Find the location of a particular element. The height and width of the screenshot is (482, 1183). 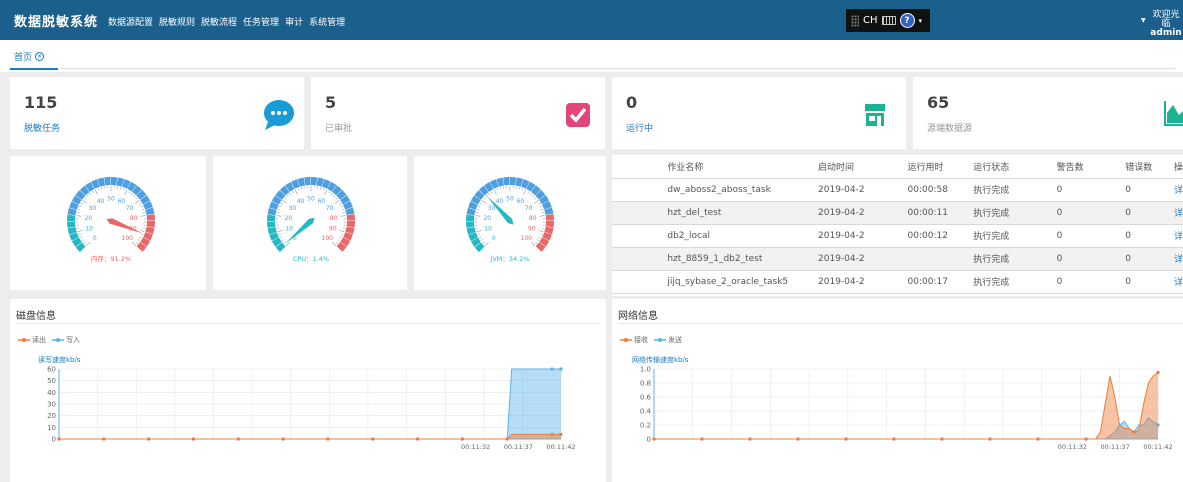

gauge-tick-label: 50 is located at coordinates (111, 199).